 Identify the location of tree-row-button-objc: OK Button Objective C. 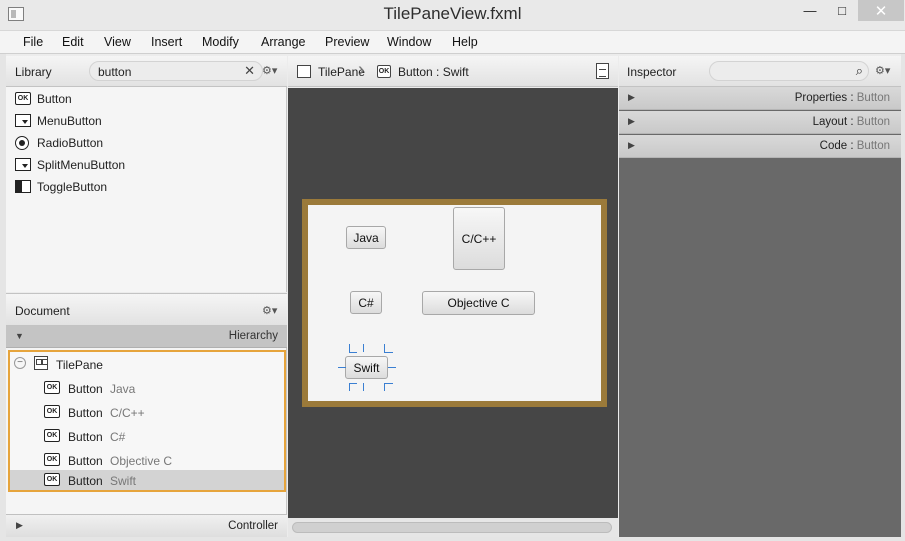
(147, 460).